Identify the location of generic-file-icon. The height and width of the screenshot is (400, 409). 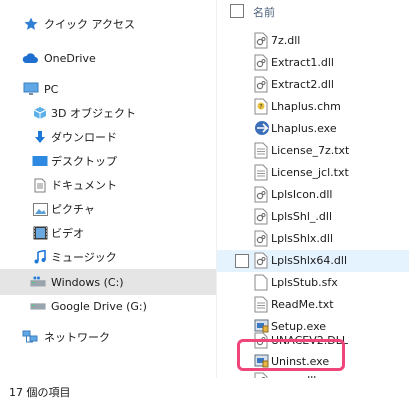
(261, 282).